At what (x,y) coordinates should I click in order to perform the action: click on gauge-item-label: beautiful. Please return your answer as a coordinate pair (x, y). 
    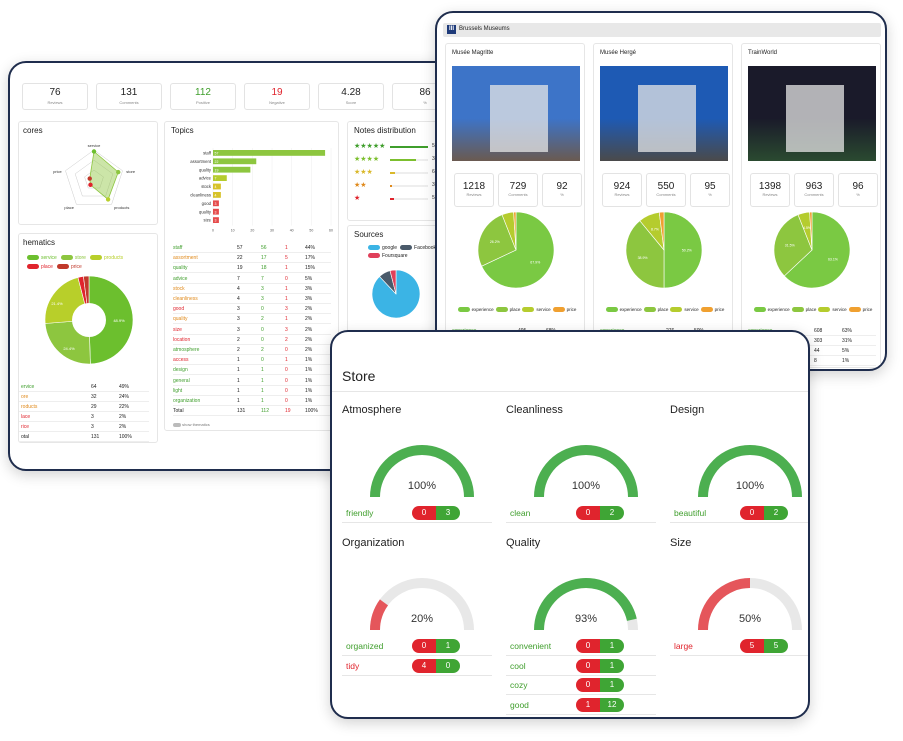
    Looking at the image, I should click on (690, 513).